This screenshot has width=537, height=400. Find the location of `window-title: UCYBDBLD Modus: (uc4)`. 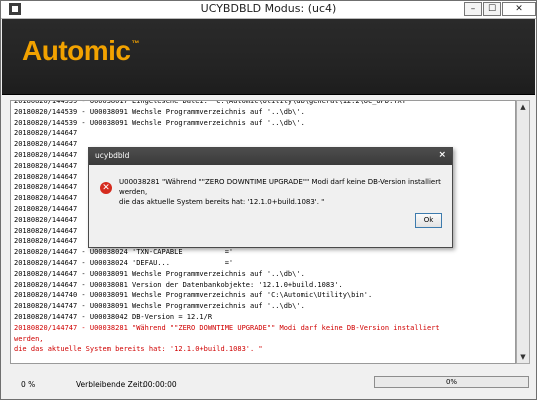

window-title: UCYBDBLD Modus: (uc4) is located at coordinates (268, 8).